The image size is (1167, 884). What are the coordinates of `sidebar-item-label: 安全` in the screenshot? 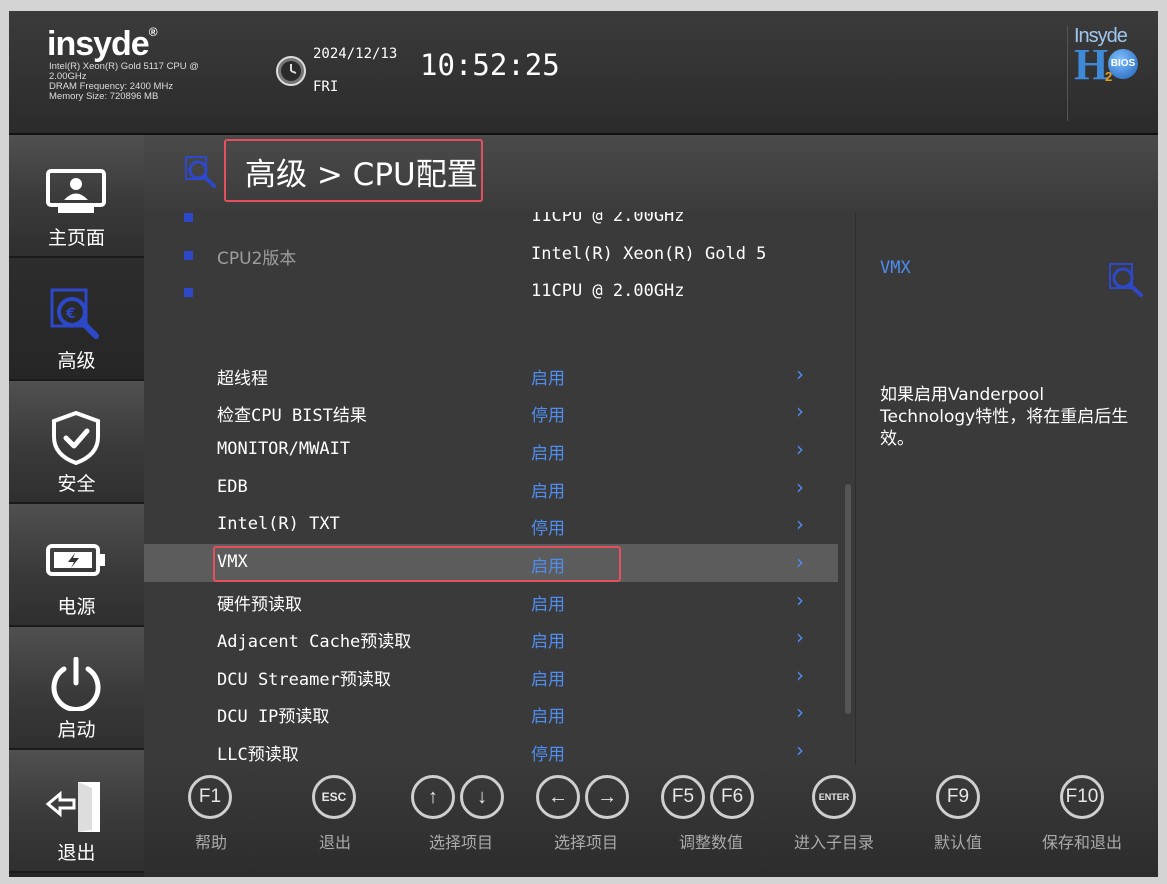 It's located at (76, 484).